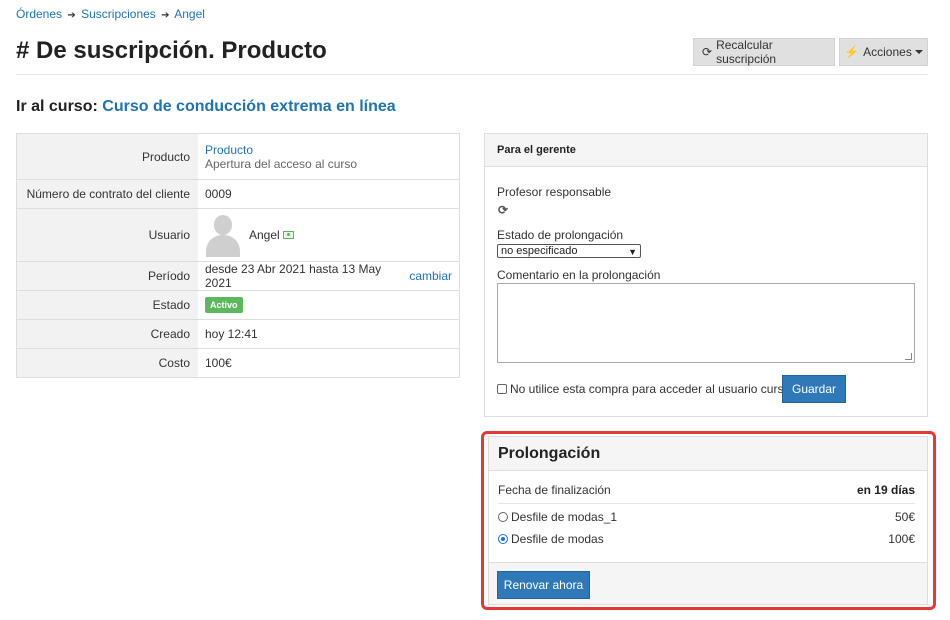 The width and height of the screenshot is (950, 620). Describe the element at coordinates (107, 156) in the screenshot. I see `product-label: Producto` at that location.